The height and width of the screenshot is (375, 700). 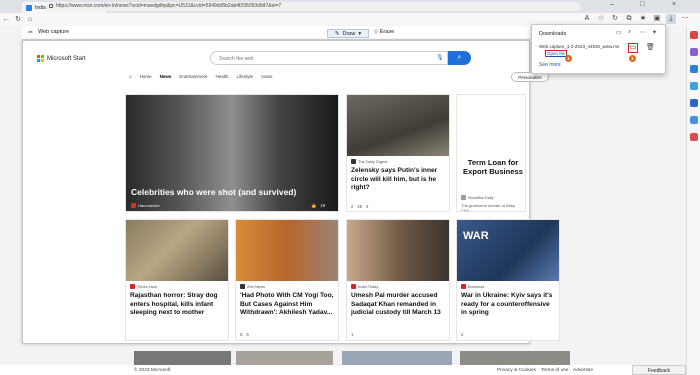 What do you see at coordinates (583, 370) in the screenshot?
I see `advertise-link: Advertise` at bounding box center [583, 370].